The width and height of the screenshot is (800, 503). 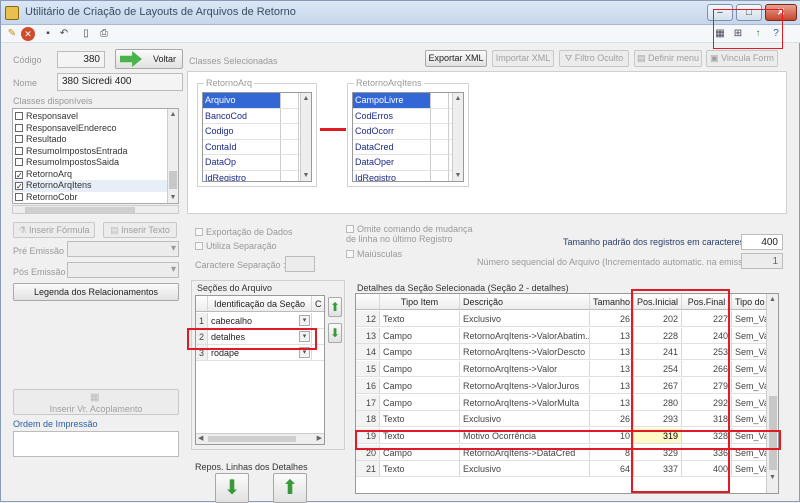 I want to click on detalhes-cell-fim: 328, so click(x=707, y=435).